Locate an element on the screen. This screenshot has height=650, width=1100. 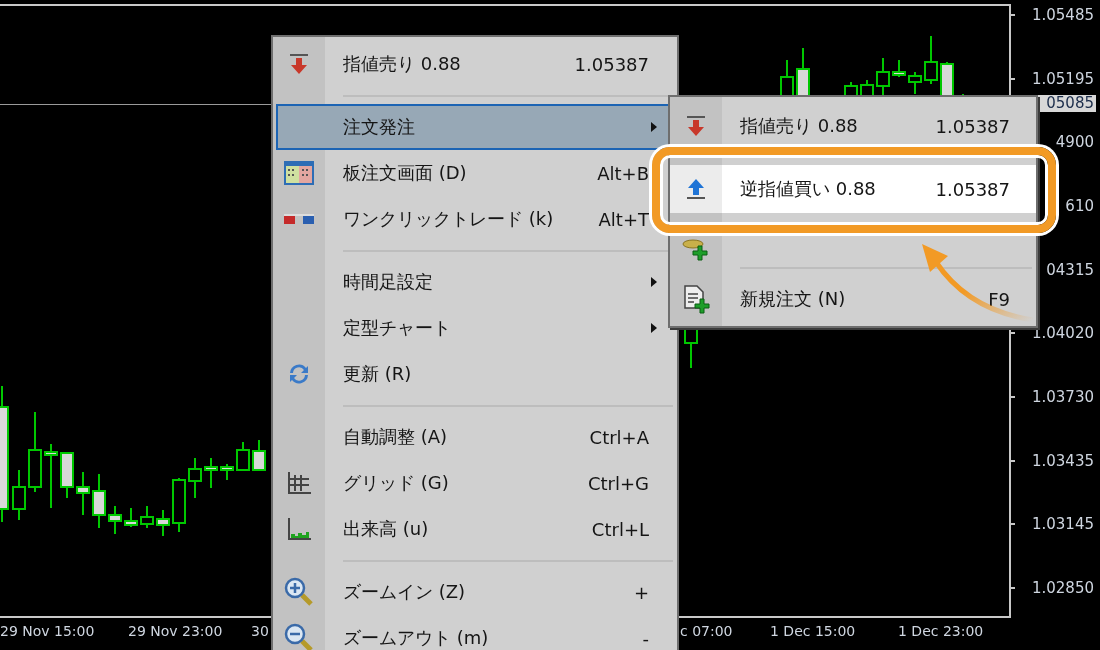
shortcut-label: Alt+T is located at coordinates (623, 219).